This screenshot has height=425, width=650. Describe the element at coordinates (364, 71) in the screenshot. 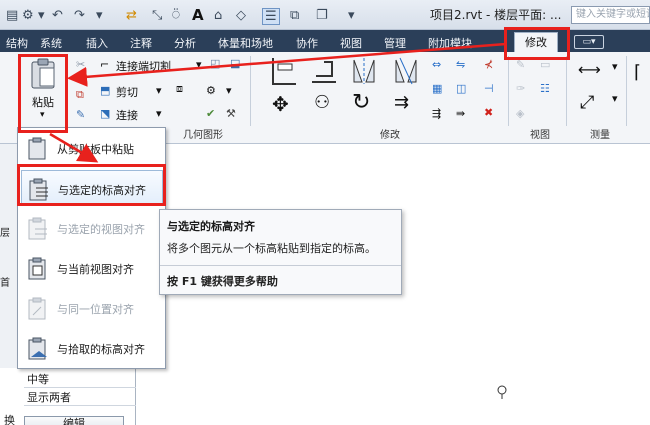

I see `mirror-pick-axis-icon` at that location.